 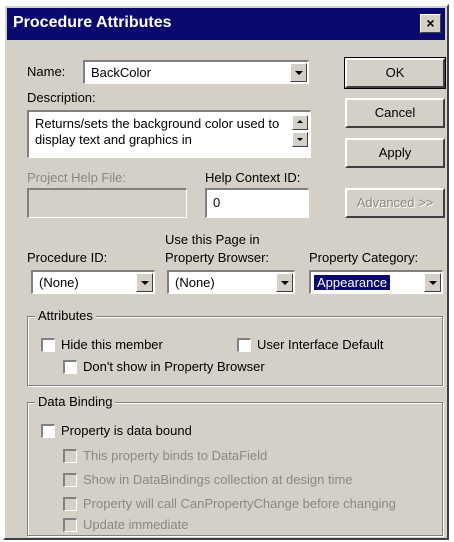 What do you see at coordinates (93, 282) in the screenshot?
I see `procedure-id-combo: (None)` at bounding box center [93, 282].